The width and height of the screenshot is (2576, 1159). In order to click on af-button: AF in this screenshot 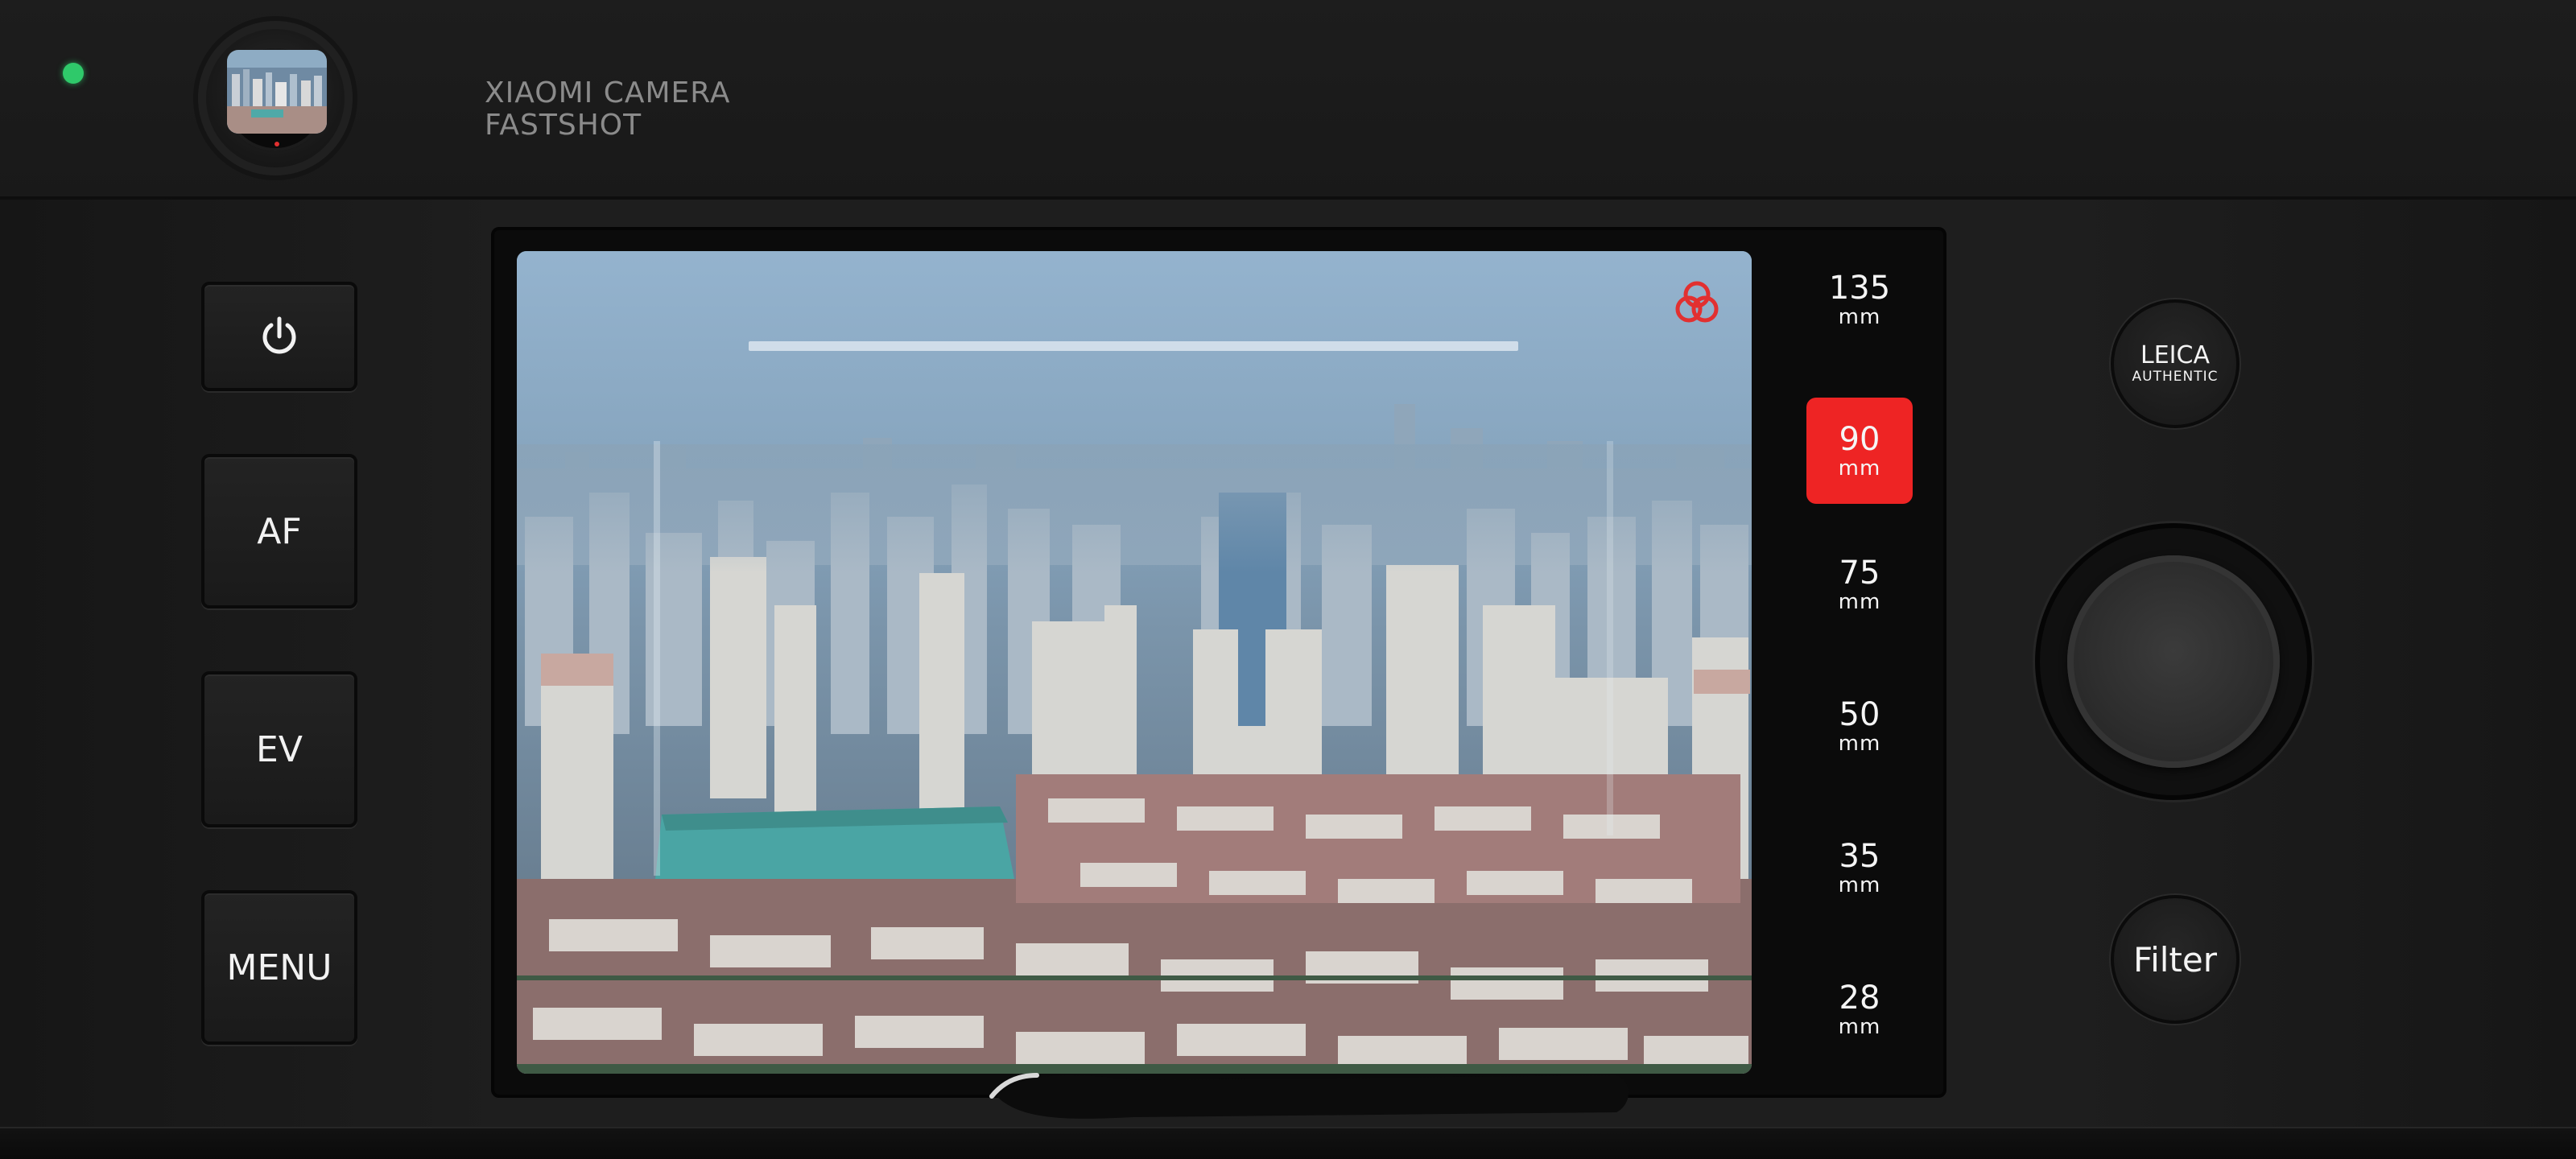, I will do `click(279, 531)`.